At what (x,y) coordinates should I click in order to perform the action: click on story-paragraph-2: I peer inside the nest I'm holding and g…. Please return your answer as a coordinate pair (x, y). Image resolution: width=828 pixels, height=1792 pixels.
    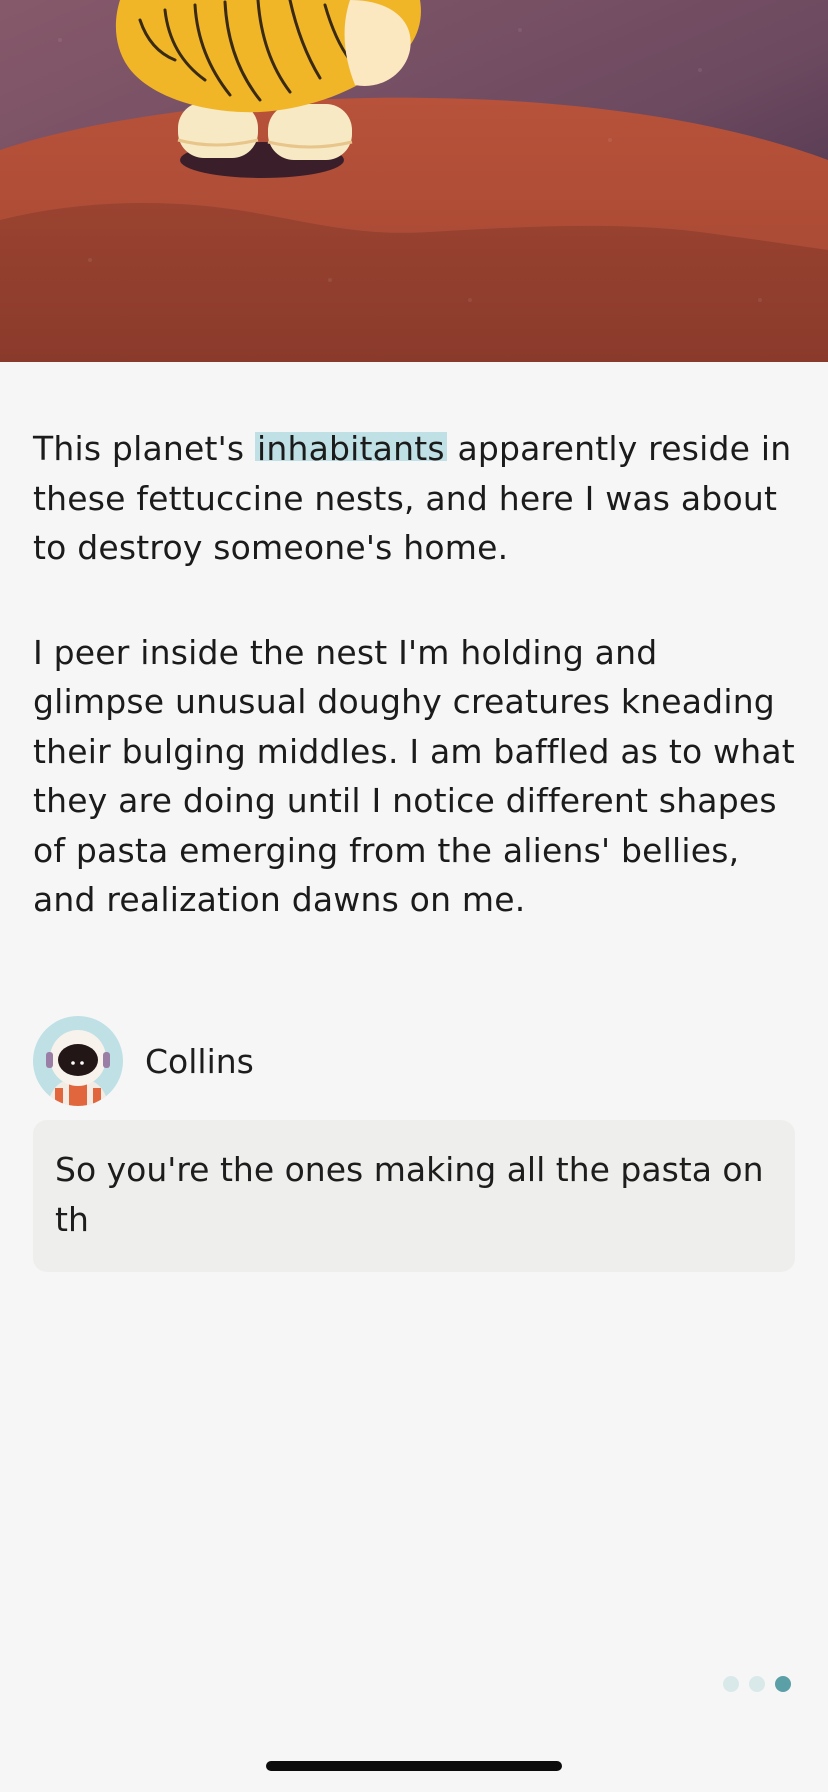
    Looking at the image, I should click on (414, 776).